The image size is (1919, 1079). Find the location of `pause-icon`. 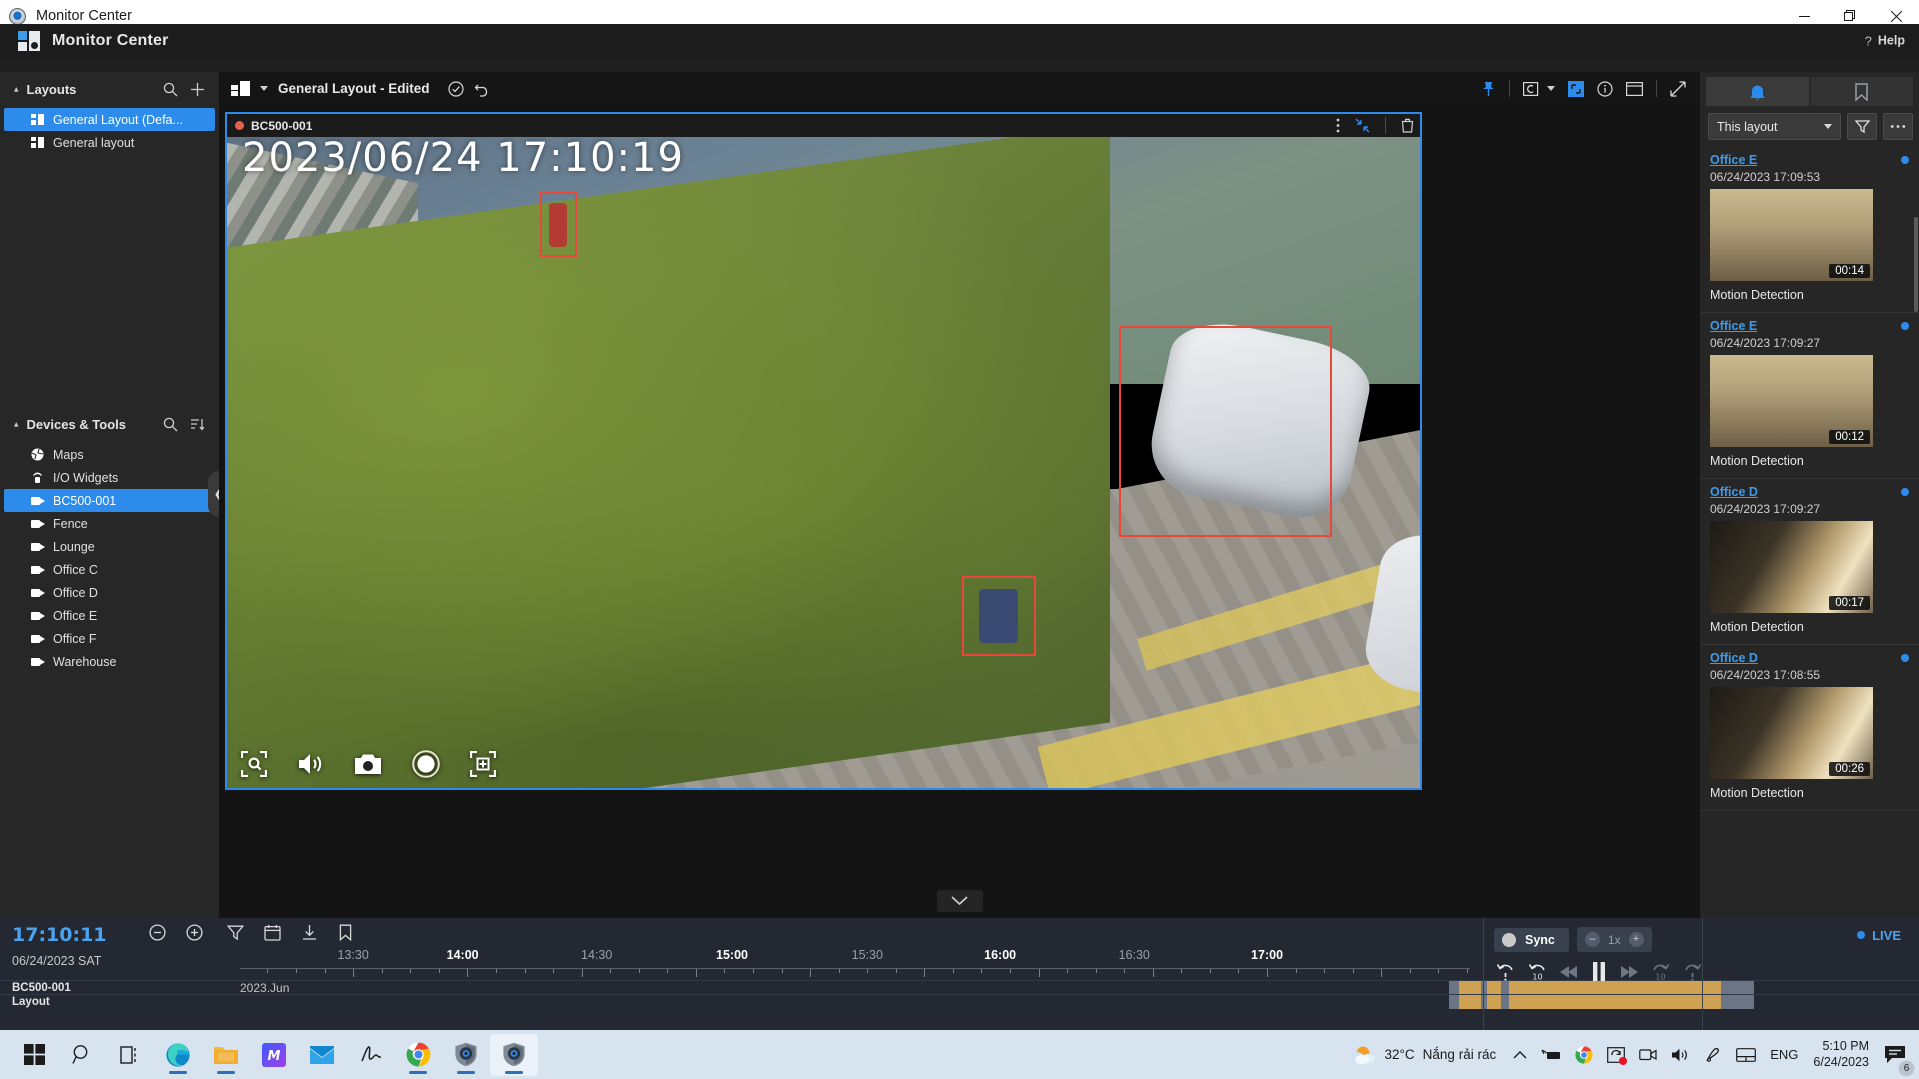

pause-icon is located at coordinates (1599, 971).